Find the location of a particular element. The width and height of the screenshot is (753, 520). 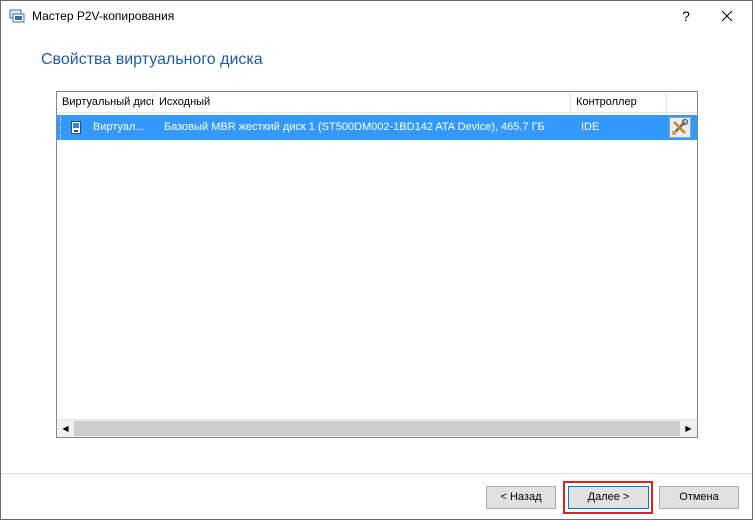

column-header-controller: Контроллер is located at coordinates (619, 102).